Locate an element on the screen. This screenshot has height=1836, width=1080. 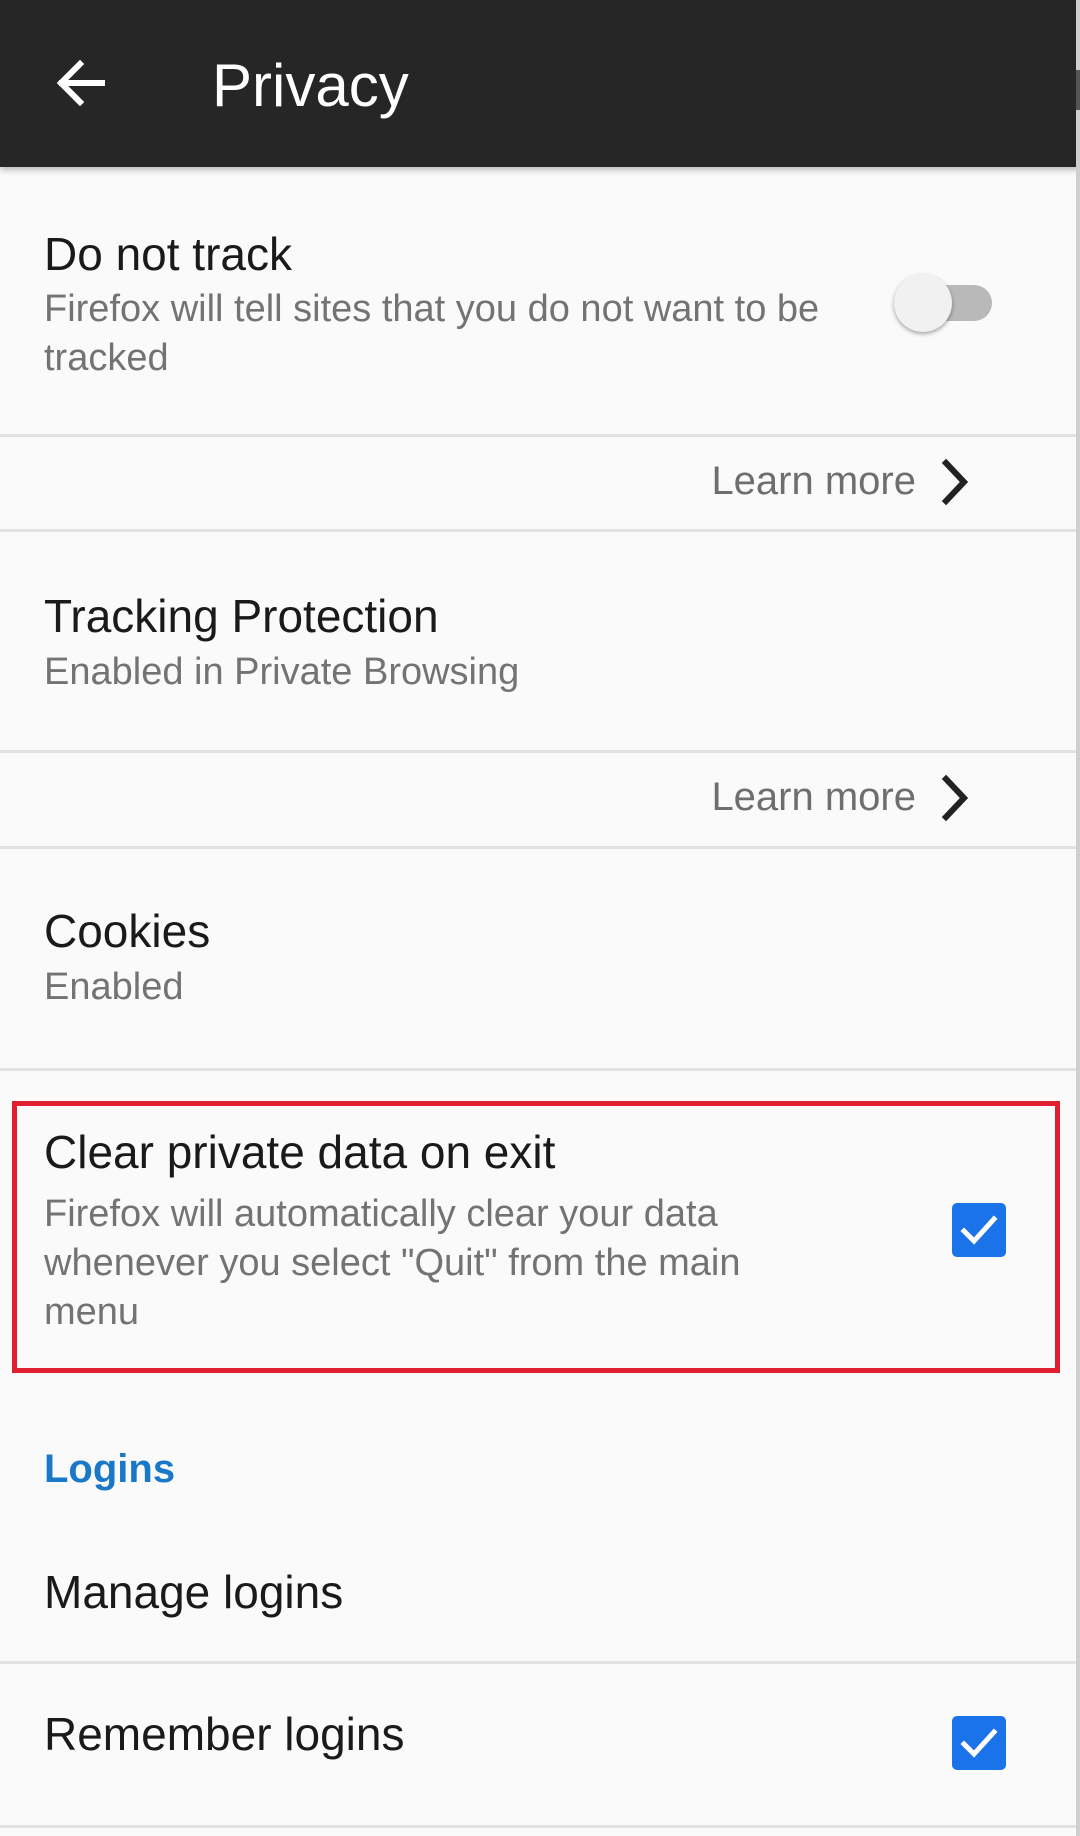
back-button is located at coordinates (80, 83).